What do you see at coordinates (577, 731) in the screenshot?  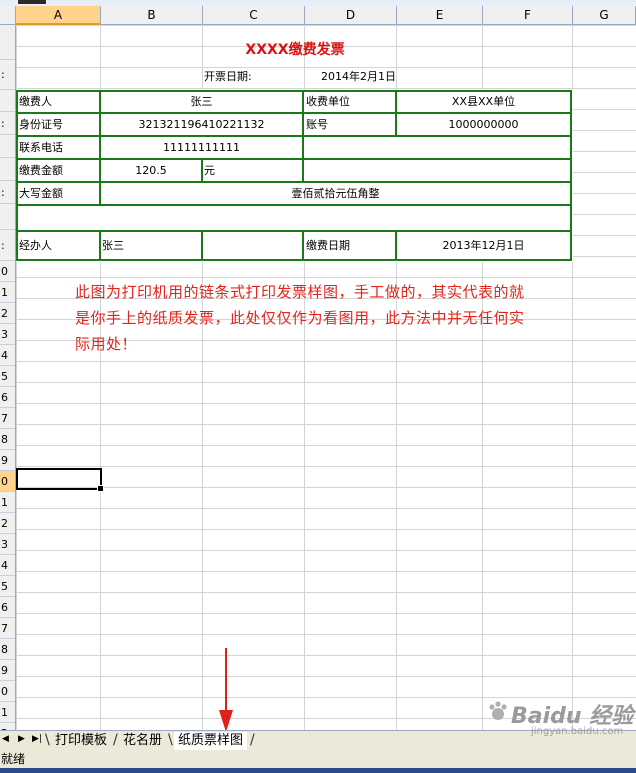 I see `watermark-url: jingyan.baidu.com` at bounding box center [577, 731].